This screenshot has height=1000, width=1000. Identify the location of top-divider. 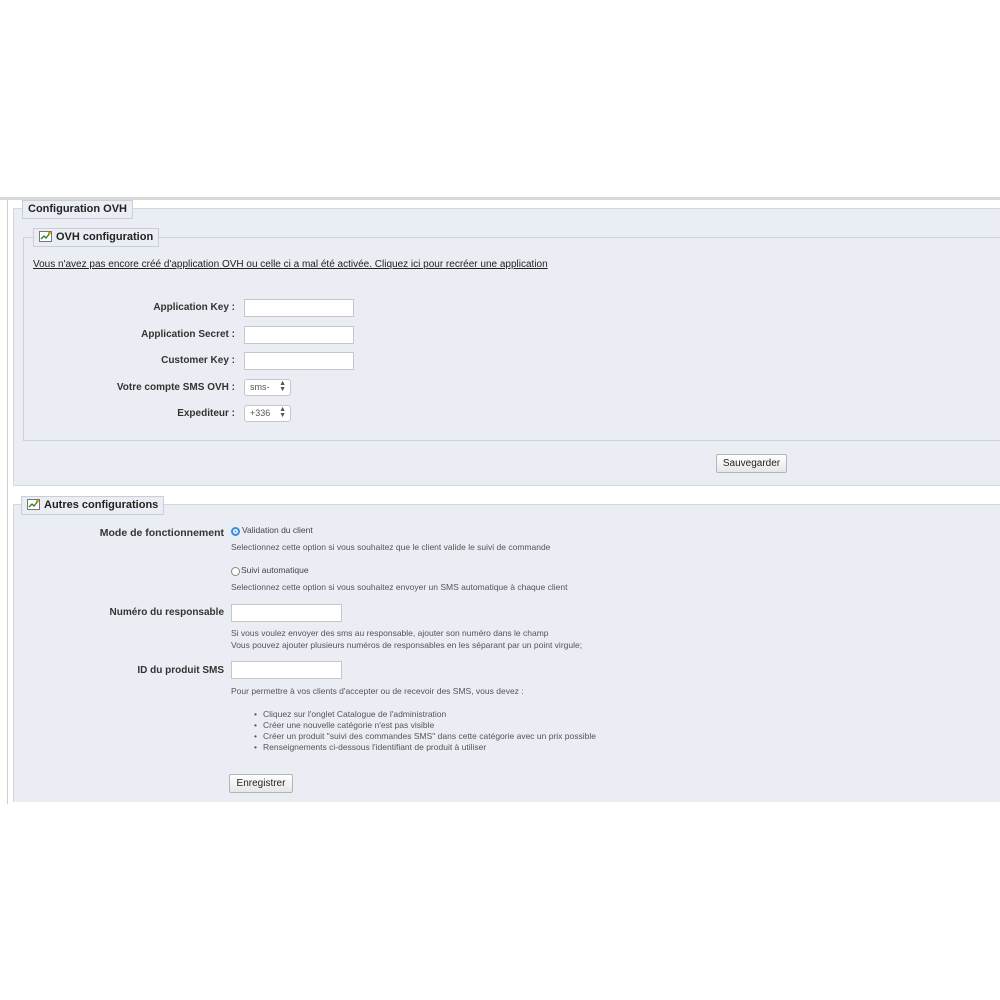
(500, 198).